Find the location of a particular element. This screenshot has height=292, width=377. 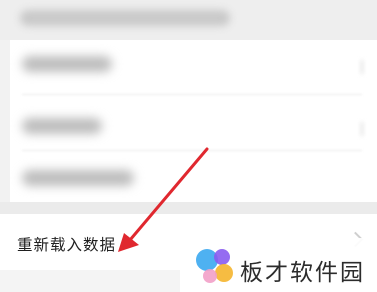

watermark-logo-icon is located at coordinates (214, 266).